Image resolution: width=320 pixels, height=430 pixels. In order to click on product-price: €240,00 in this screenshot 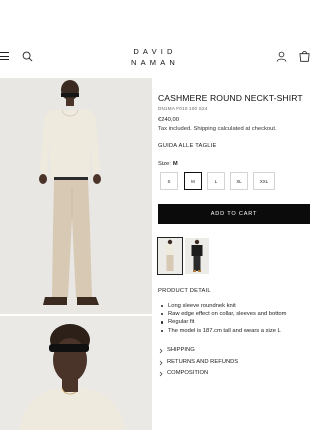, I will do `click(168, 120)`.